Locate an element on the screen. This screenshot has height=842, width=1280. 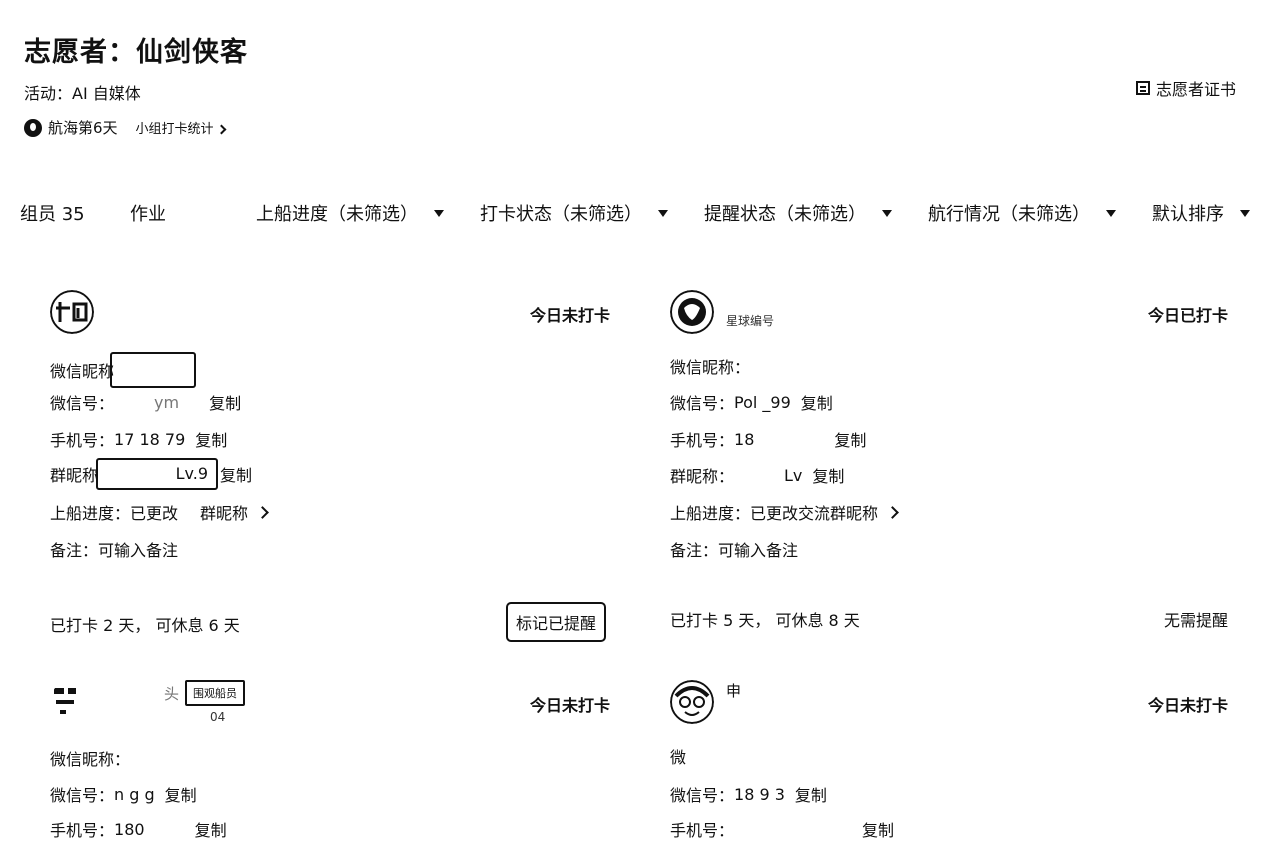
phone-row: 手机号： 复制 is located at coordinates (782, 829).